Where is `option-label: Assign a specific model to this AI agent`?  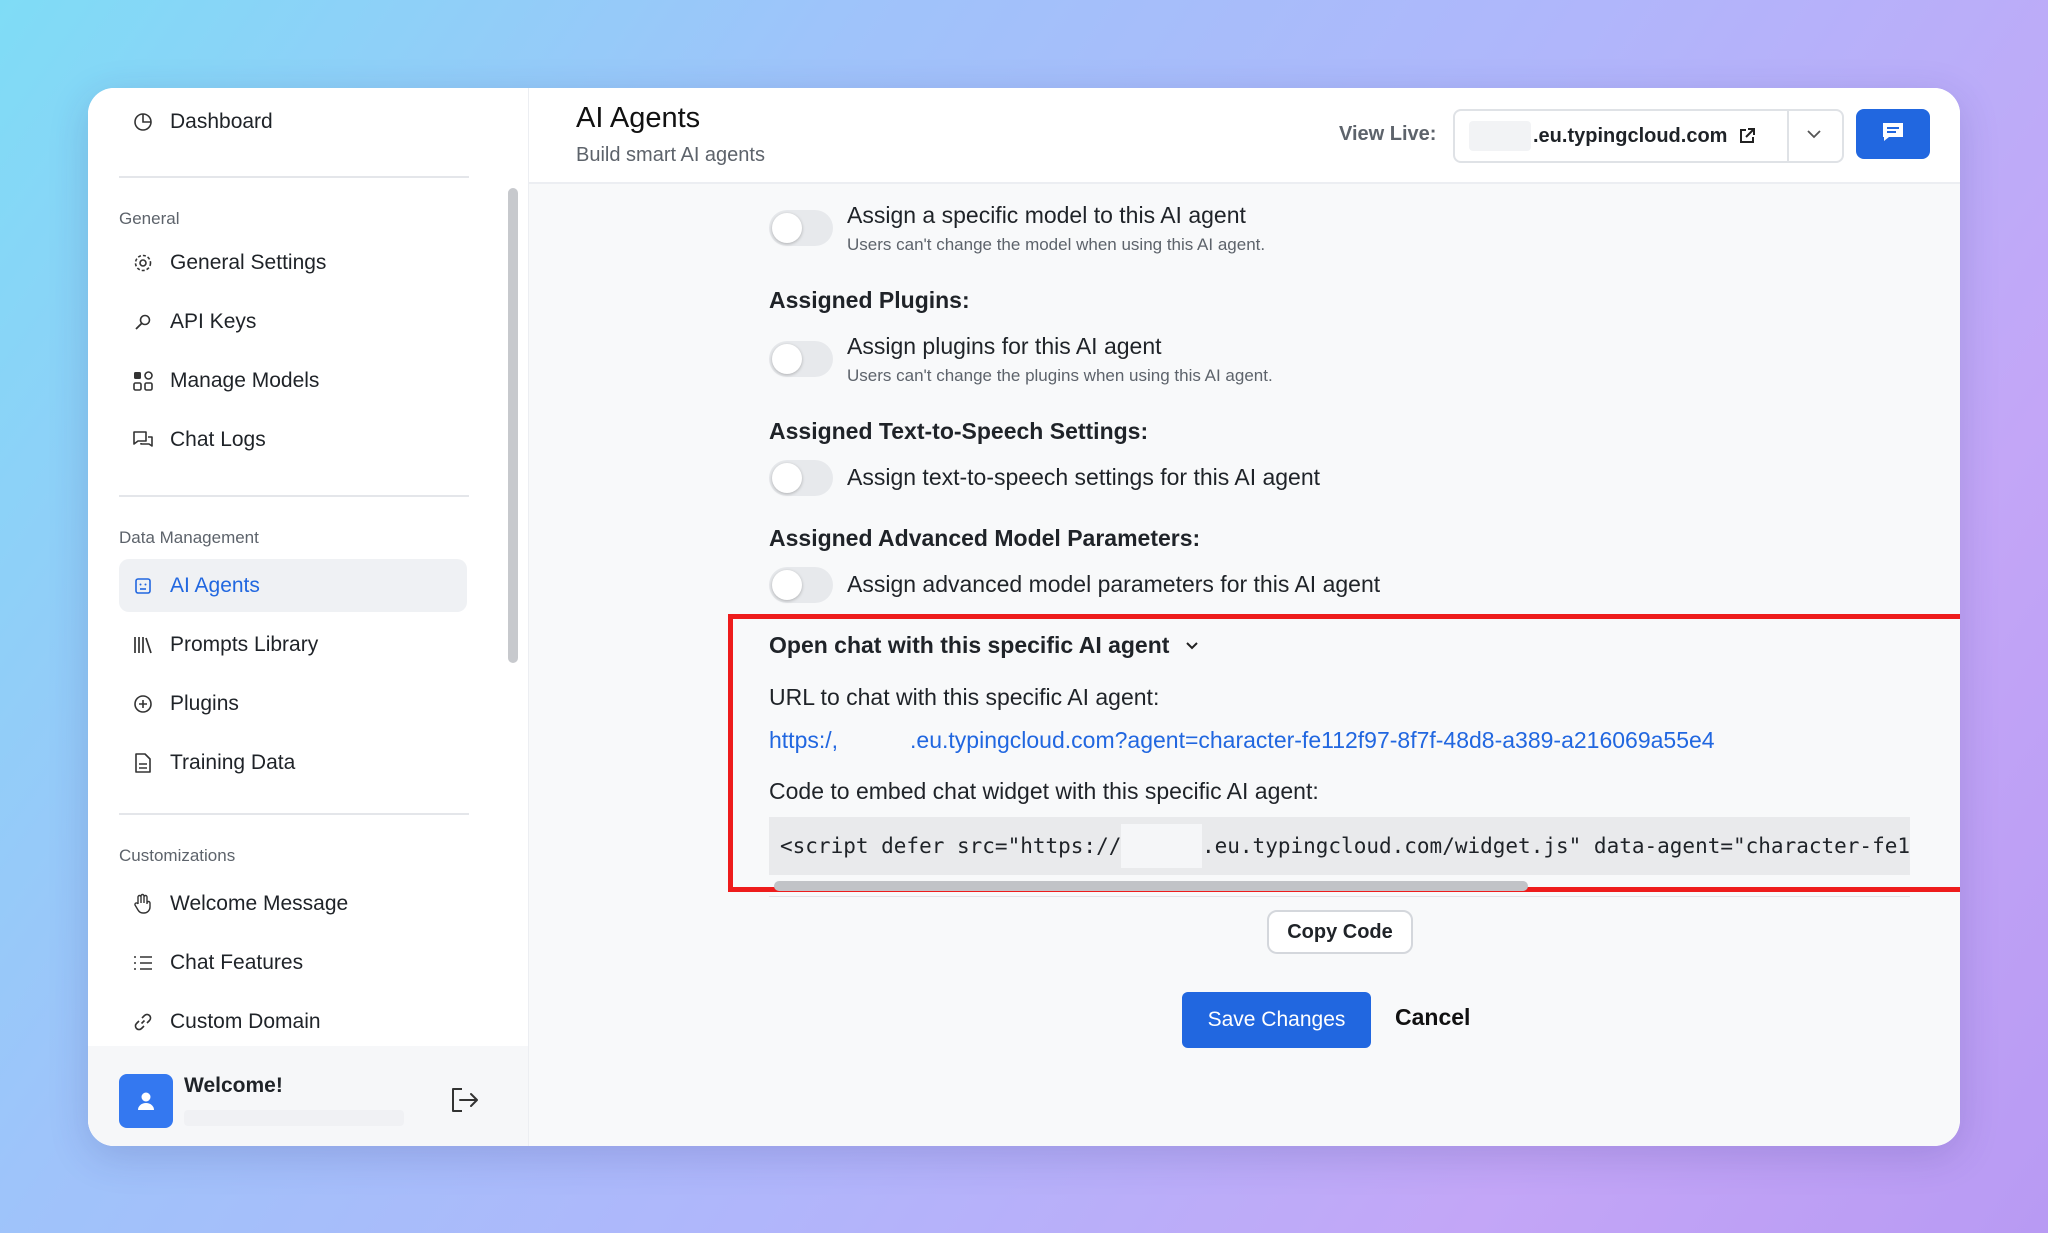
option-label: Assign a specific model to this AI agent is located at coordinates (1046, 215).